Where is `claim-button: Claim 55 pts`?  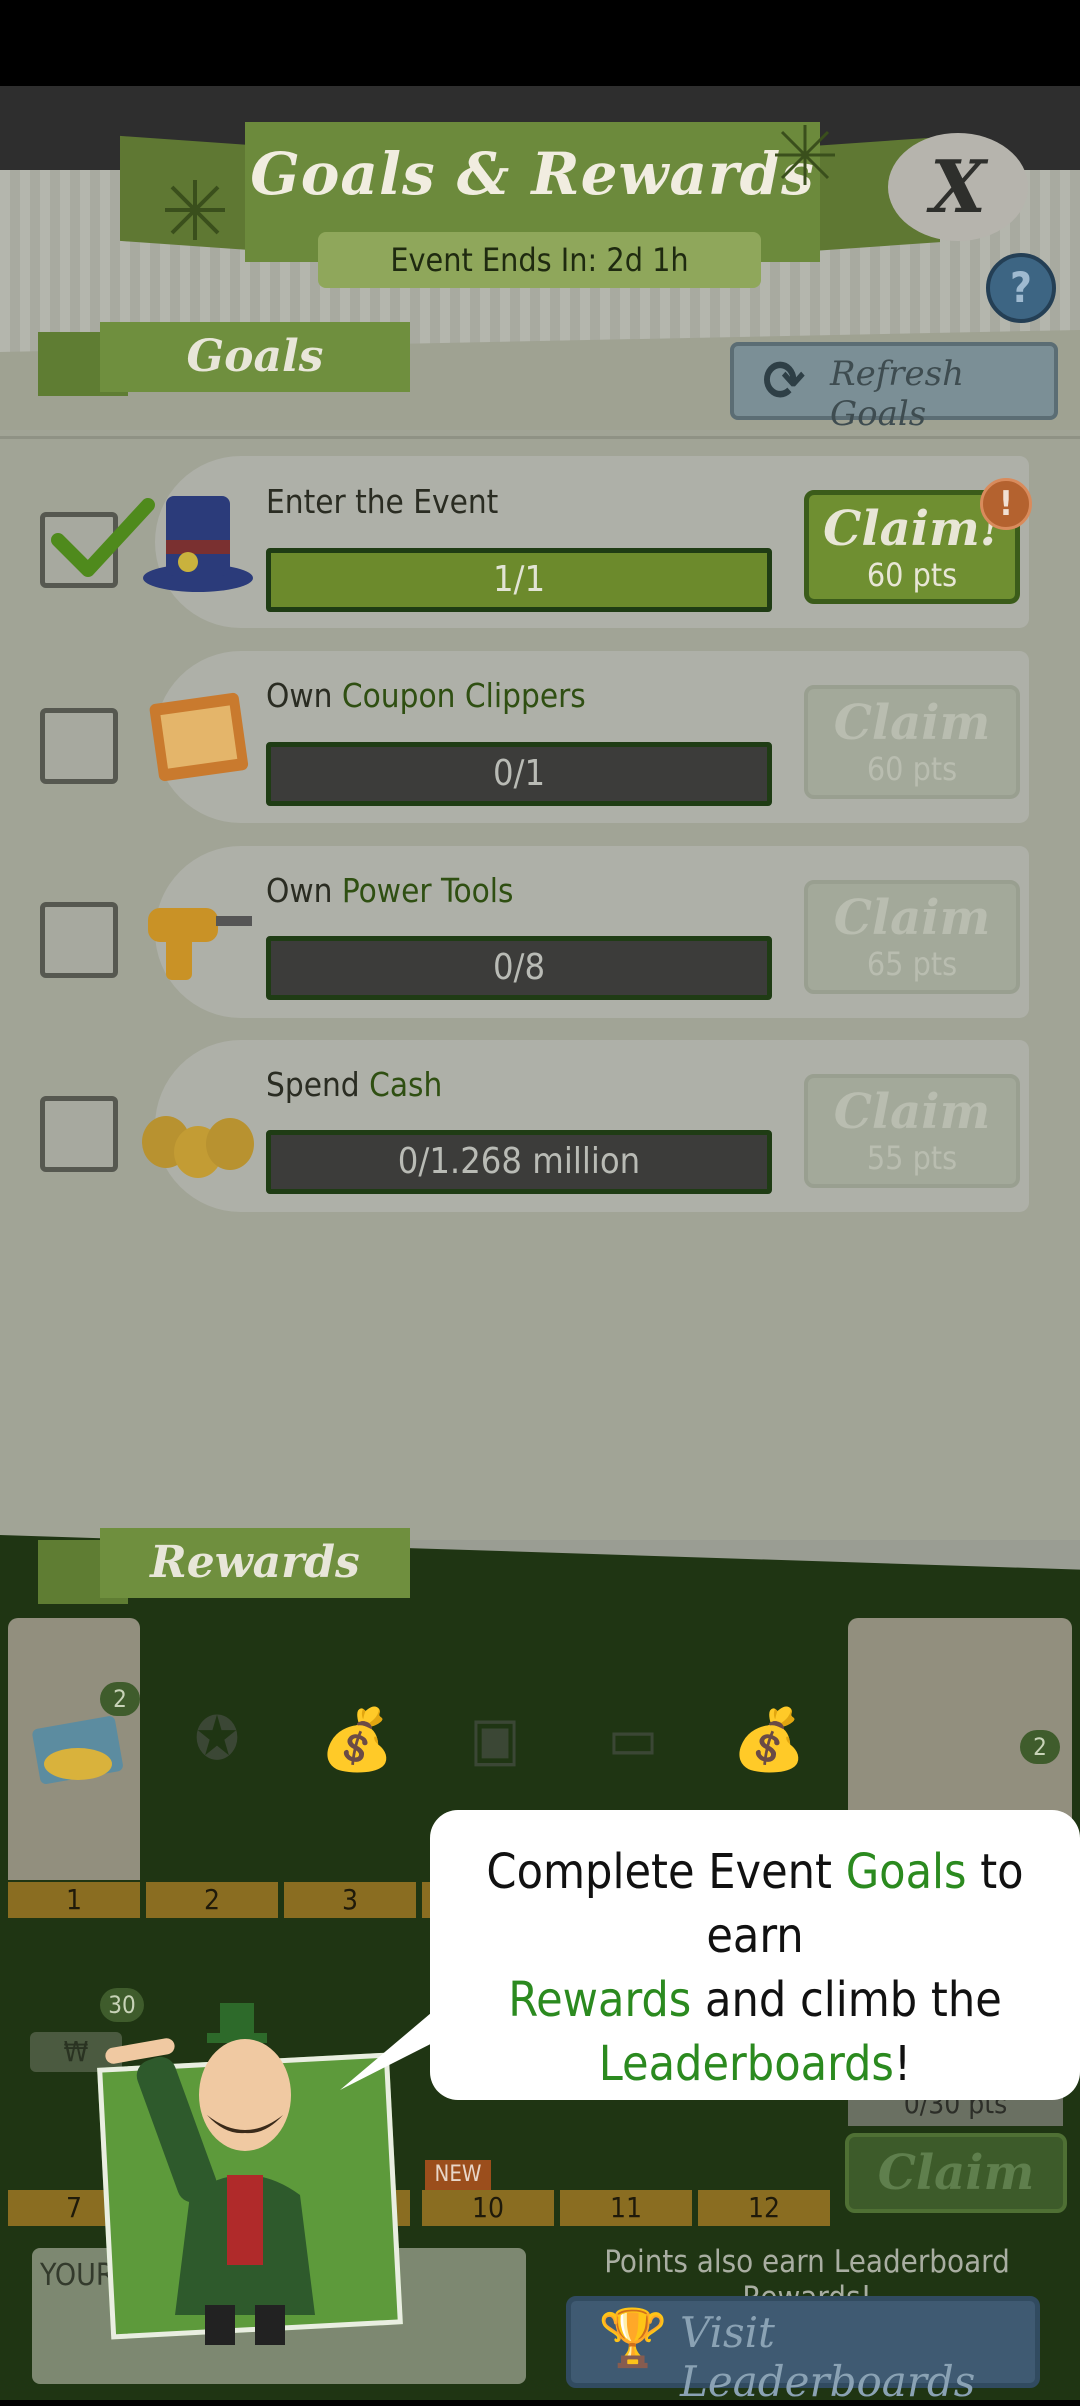
claim-button: Claim 55 pts is located at coordinates (912, 1131).